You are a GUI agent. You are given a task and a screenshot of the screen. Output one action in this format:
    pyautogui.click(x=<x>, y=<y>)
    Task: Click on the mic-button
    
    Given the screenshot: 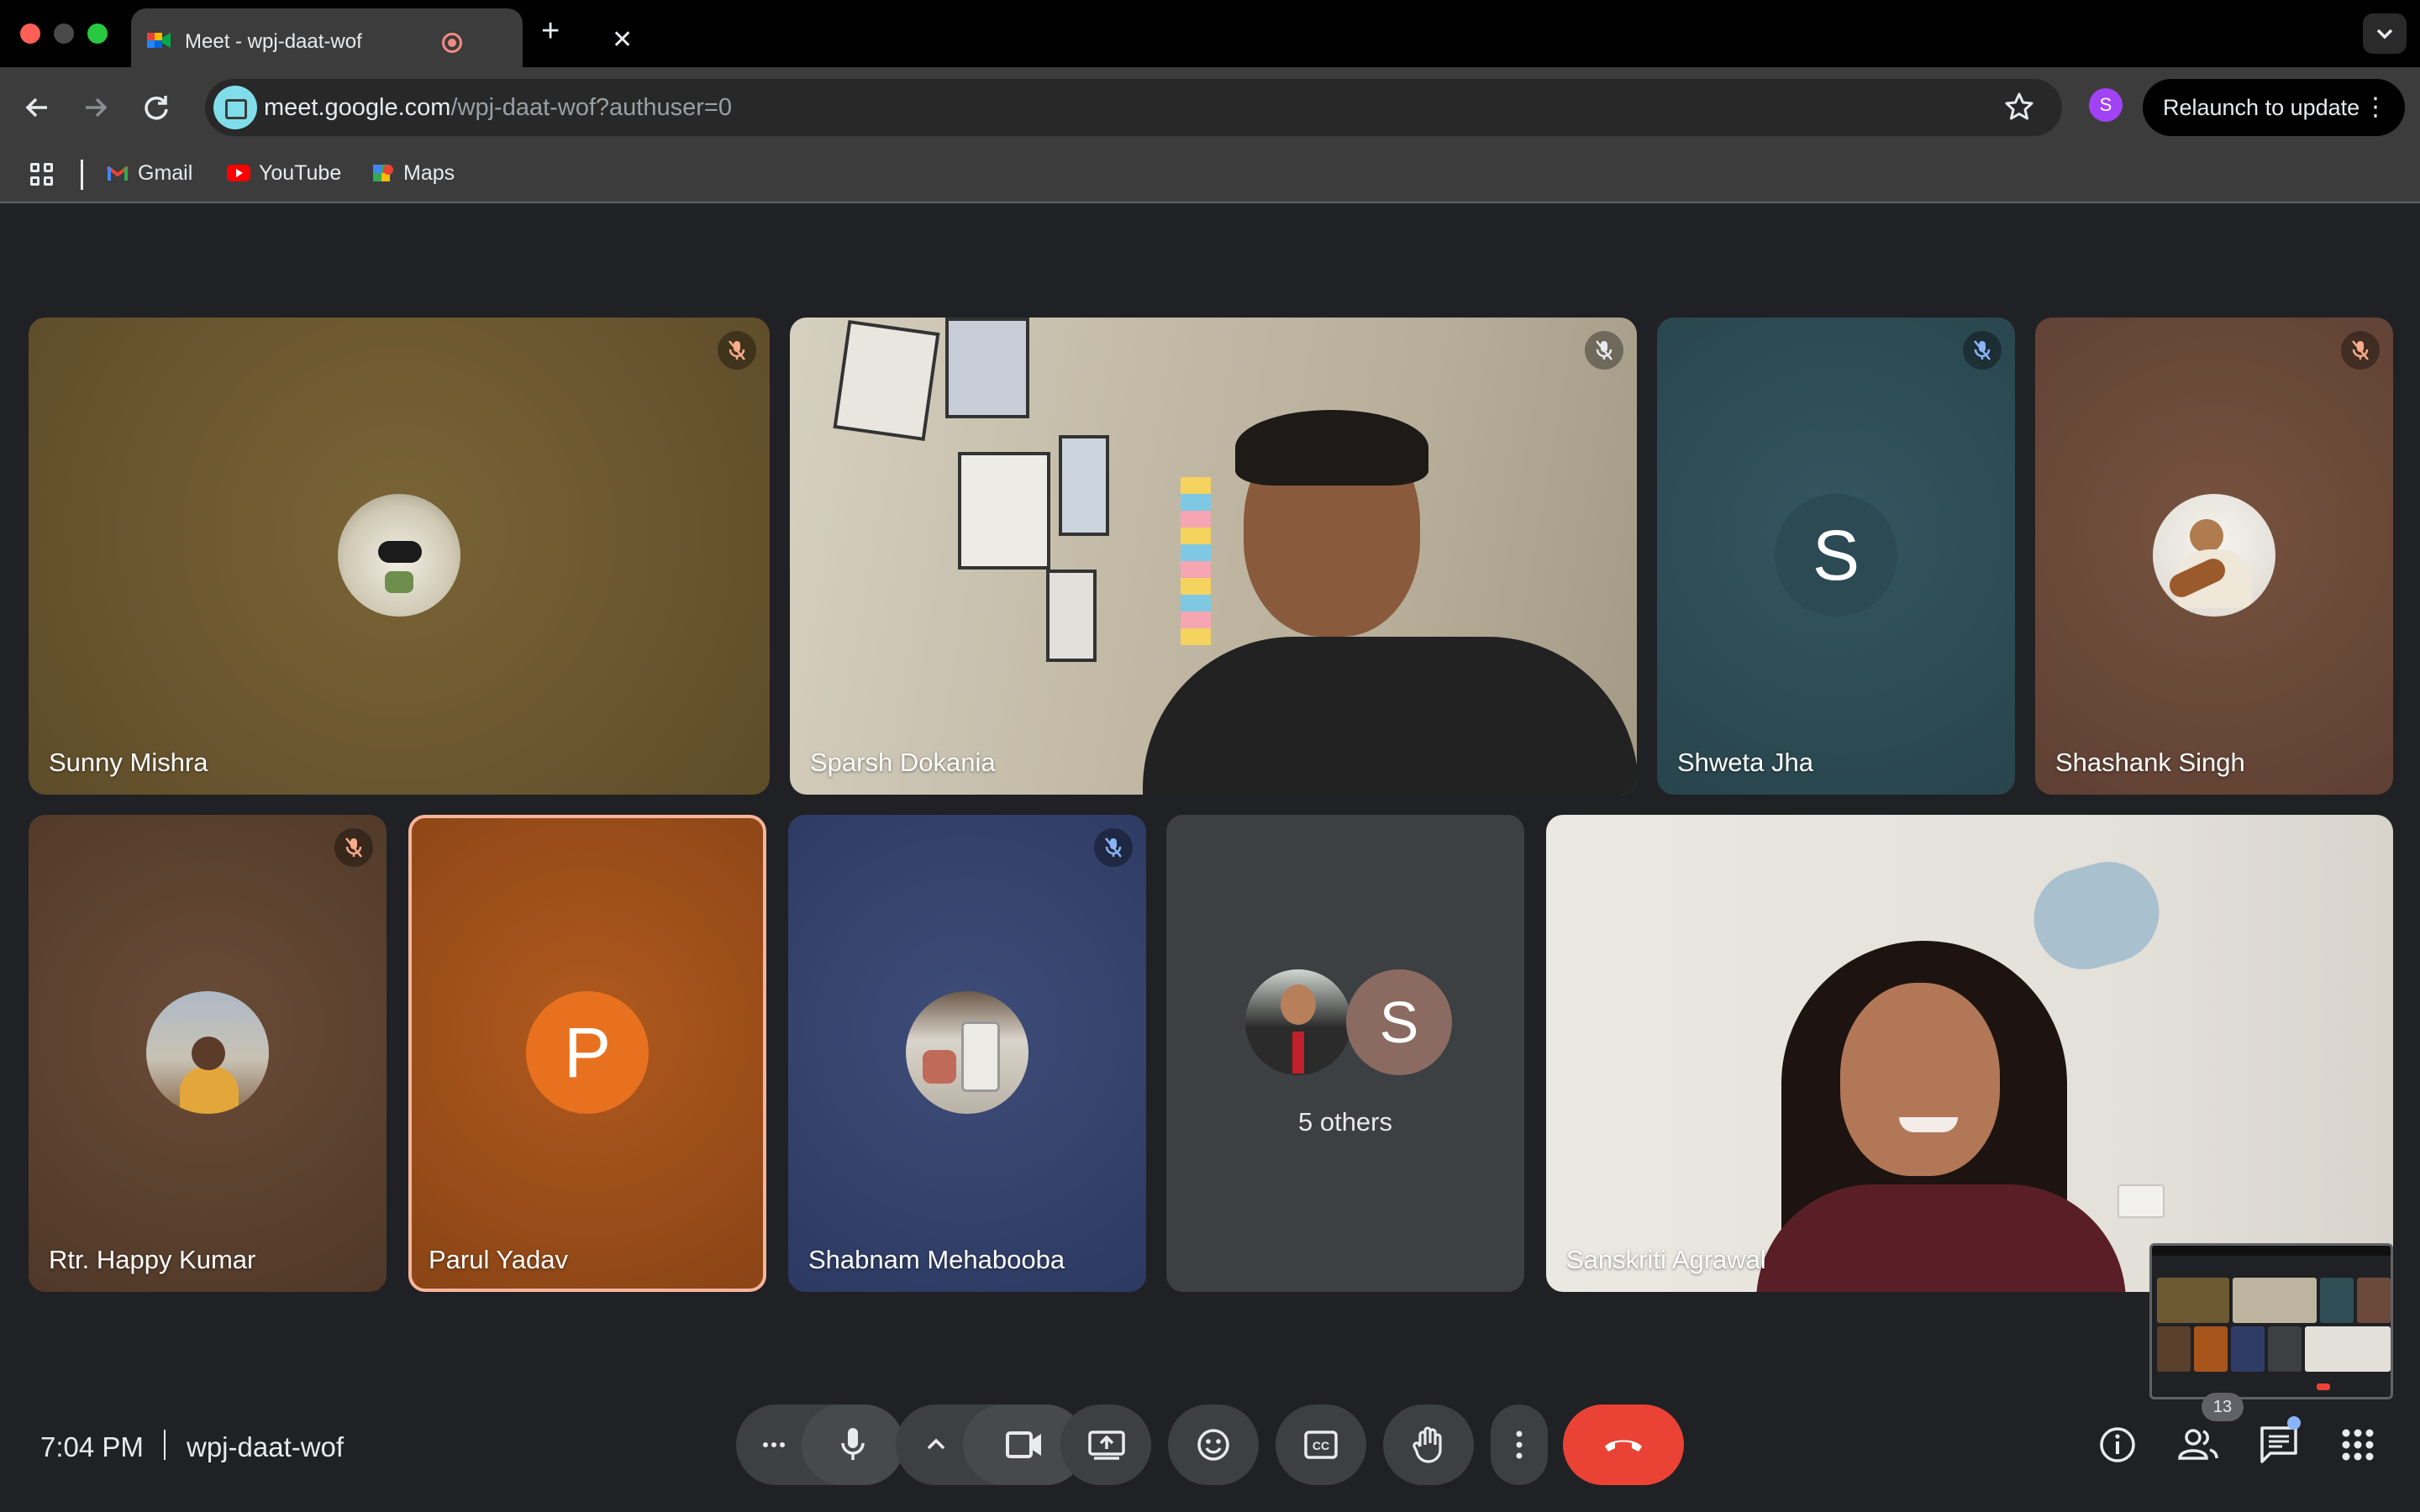 What is the action you would take?
    pyautogui.click(x=853, y=1444)
    